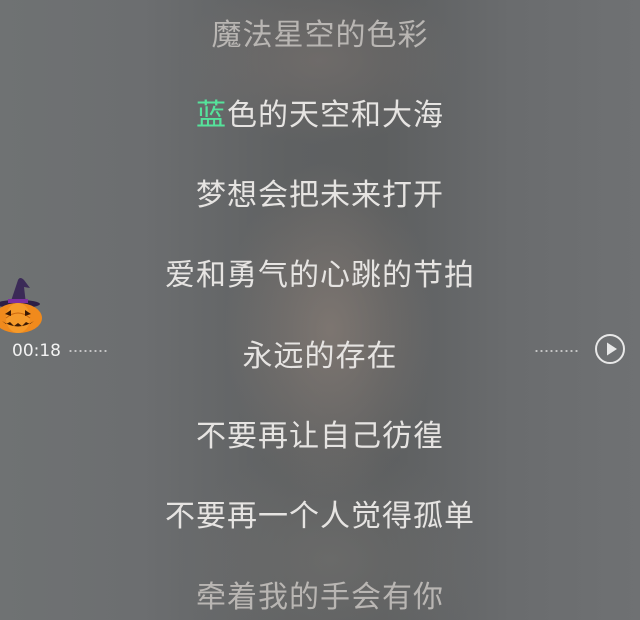 Image resolution: width=640 pixels, height=620 pixels. Describe the element at coordinates (320, 275) in the screenshot. I see `lyric-line: 爱和勇气的心跳的节拍` at that location.